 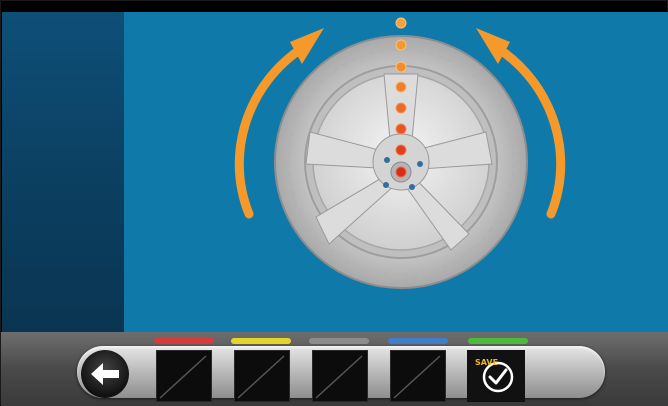 What do you see at coordinates (498, 341) in the screenshot?
I see `tab-indicator-green` at bounding box center [498, 341].